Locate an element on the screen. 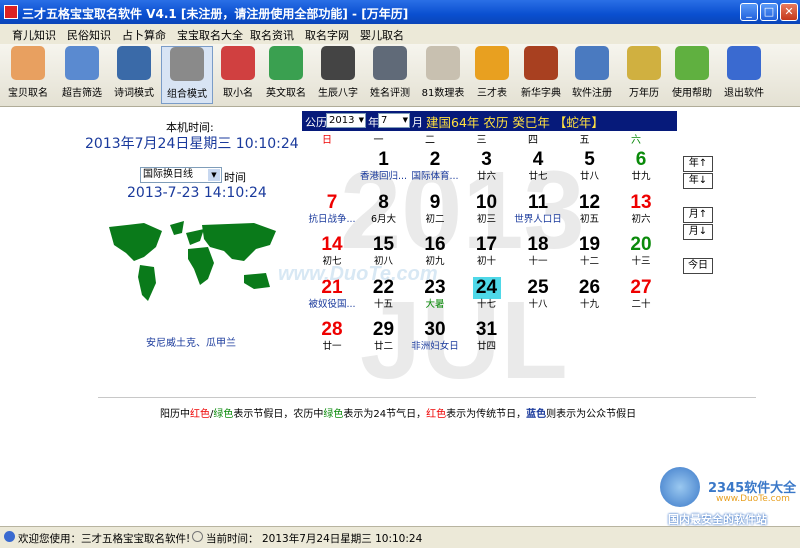 The image size is (800, 548). day-cell: 4 廿七 is located at coordinates (538, 166).